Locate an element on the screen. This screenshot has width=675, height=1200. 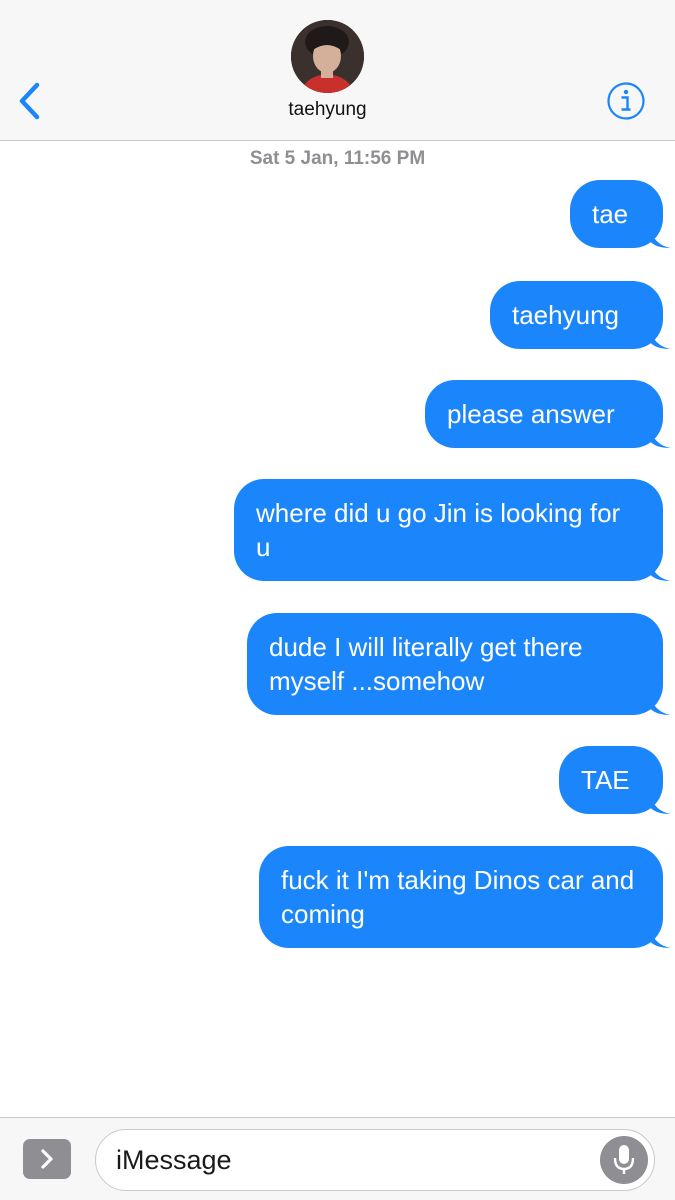
info-button is located at coordinates (626, 101).